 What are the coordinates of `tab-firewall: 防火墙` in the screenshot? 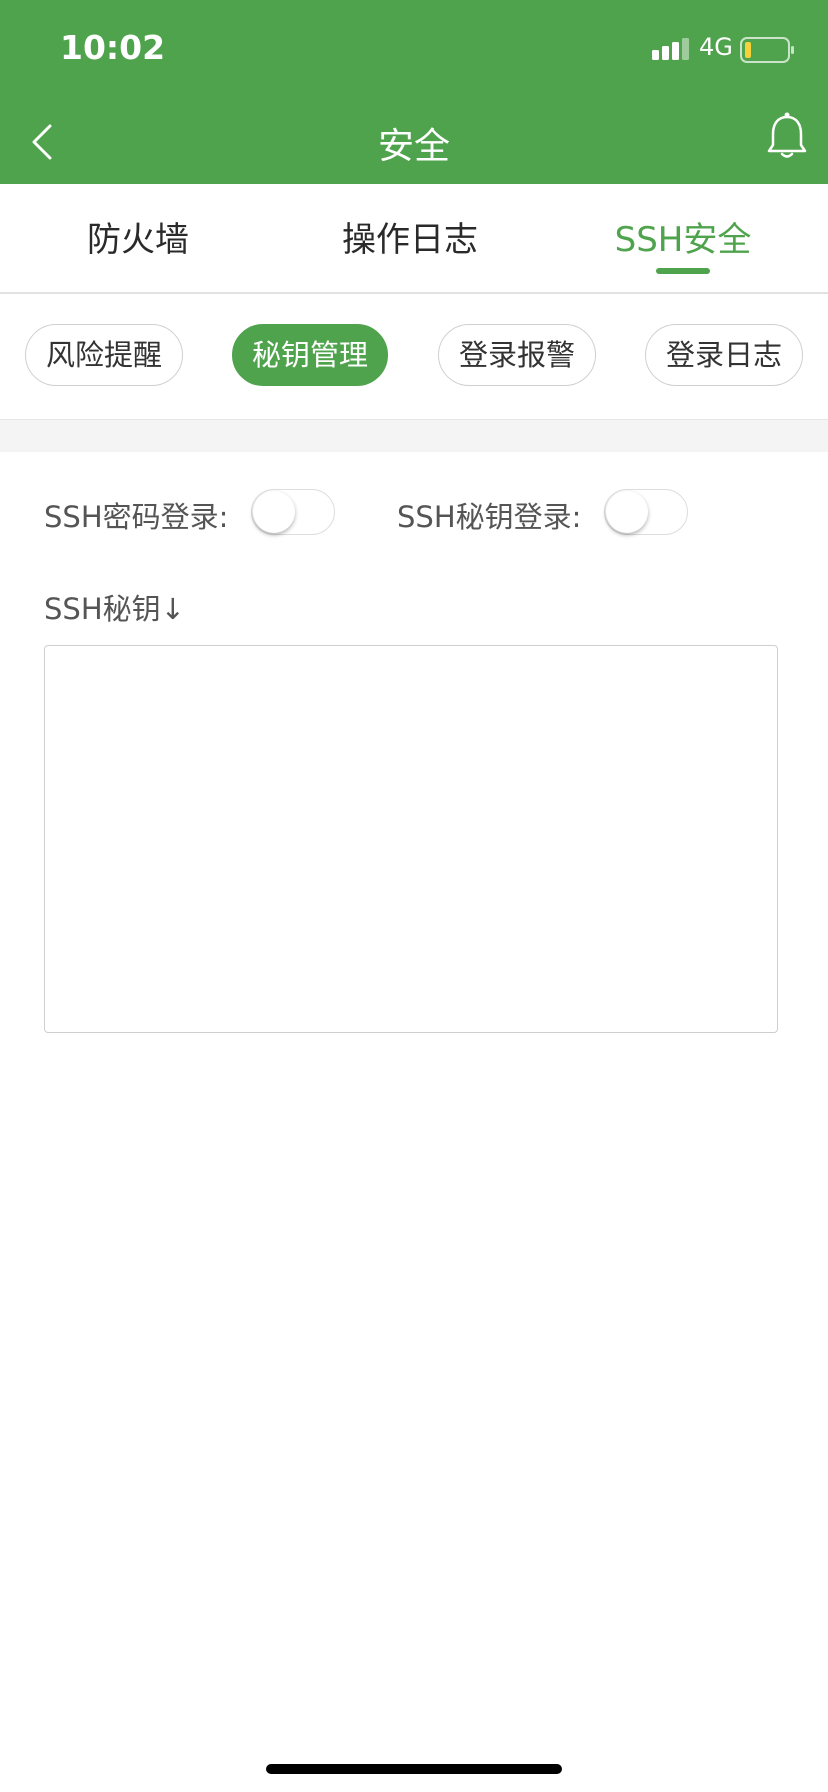 It's located at (138, 236).